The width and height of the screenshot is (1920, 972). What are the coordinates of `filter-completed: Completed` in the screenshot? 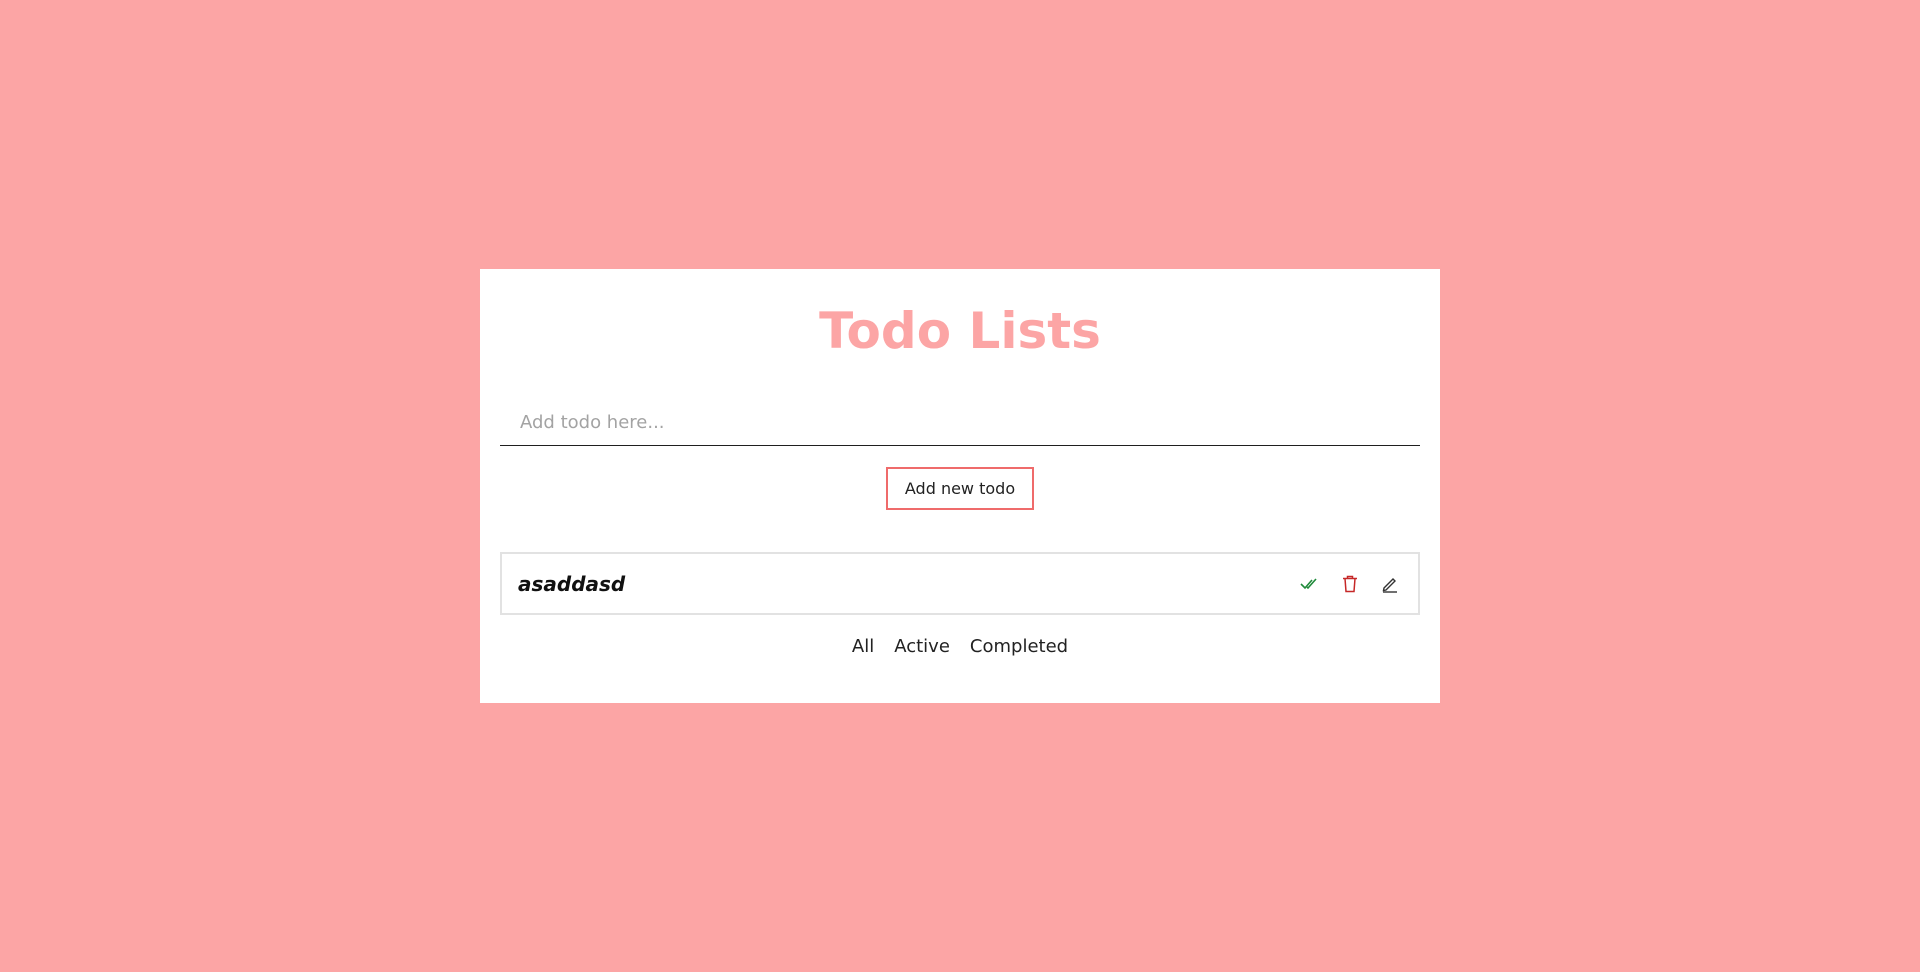 It's located at (1019, 647).